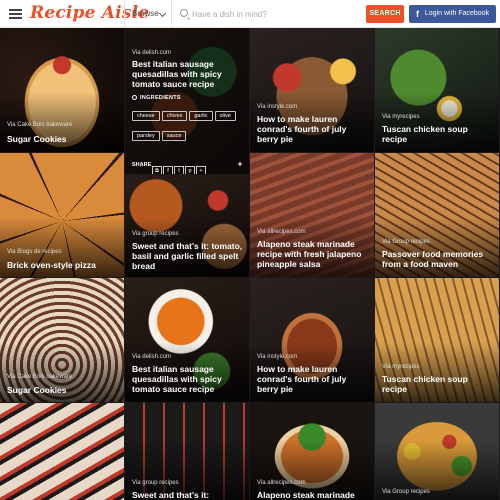  What do you see at coordinates (201, 116) in the screenshot?
I see `ingredient-tag: garlic` at bounding box center [201, 116].